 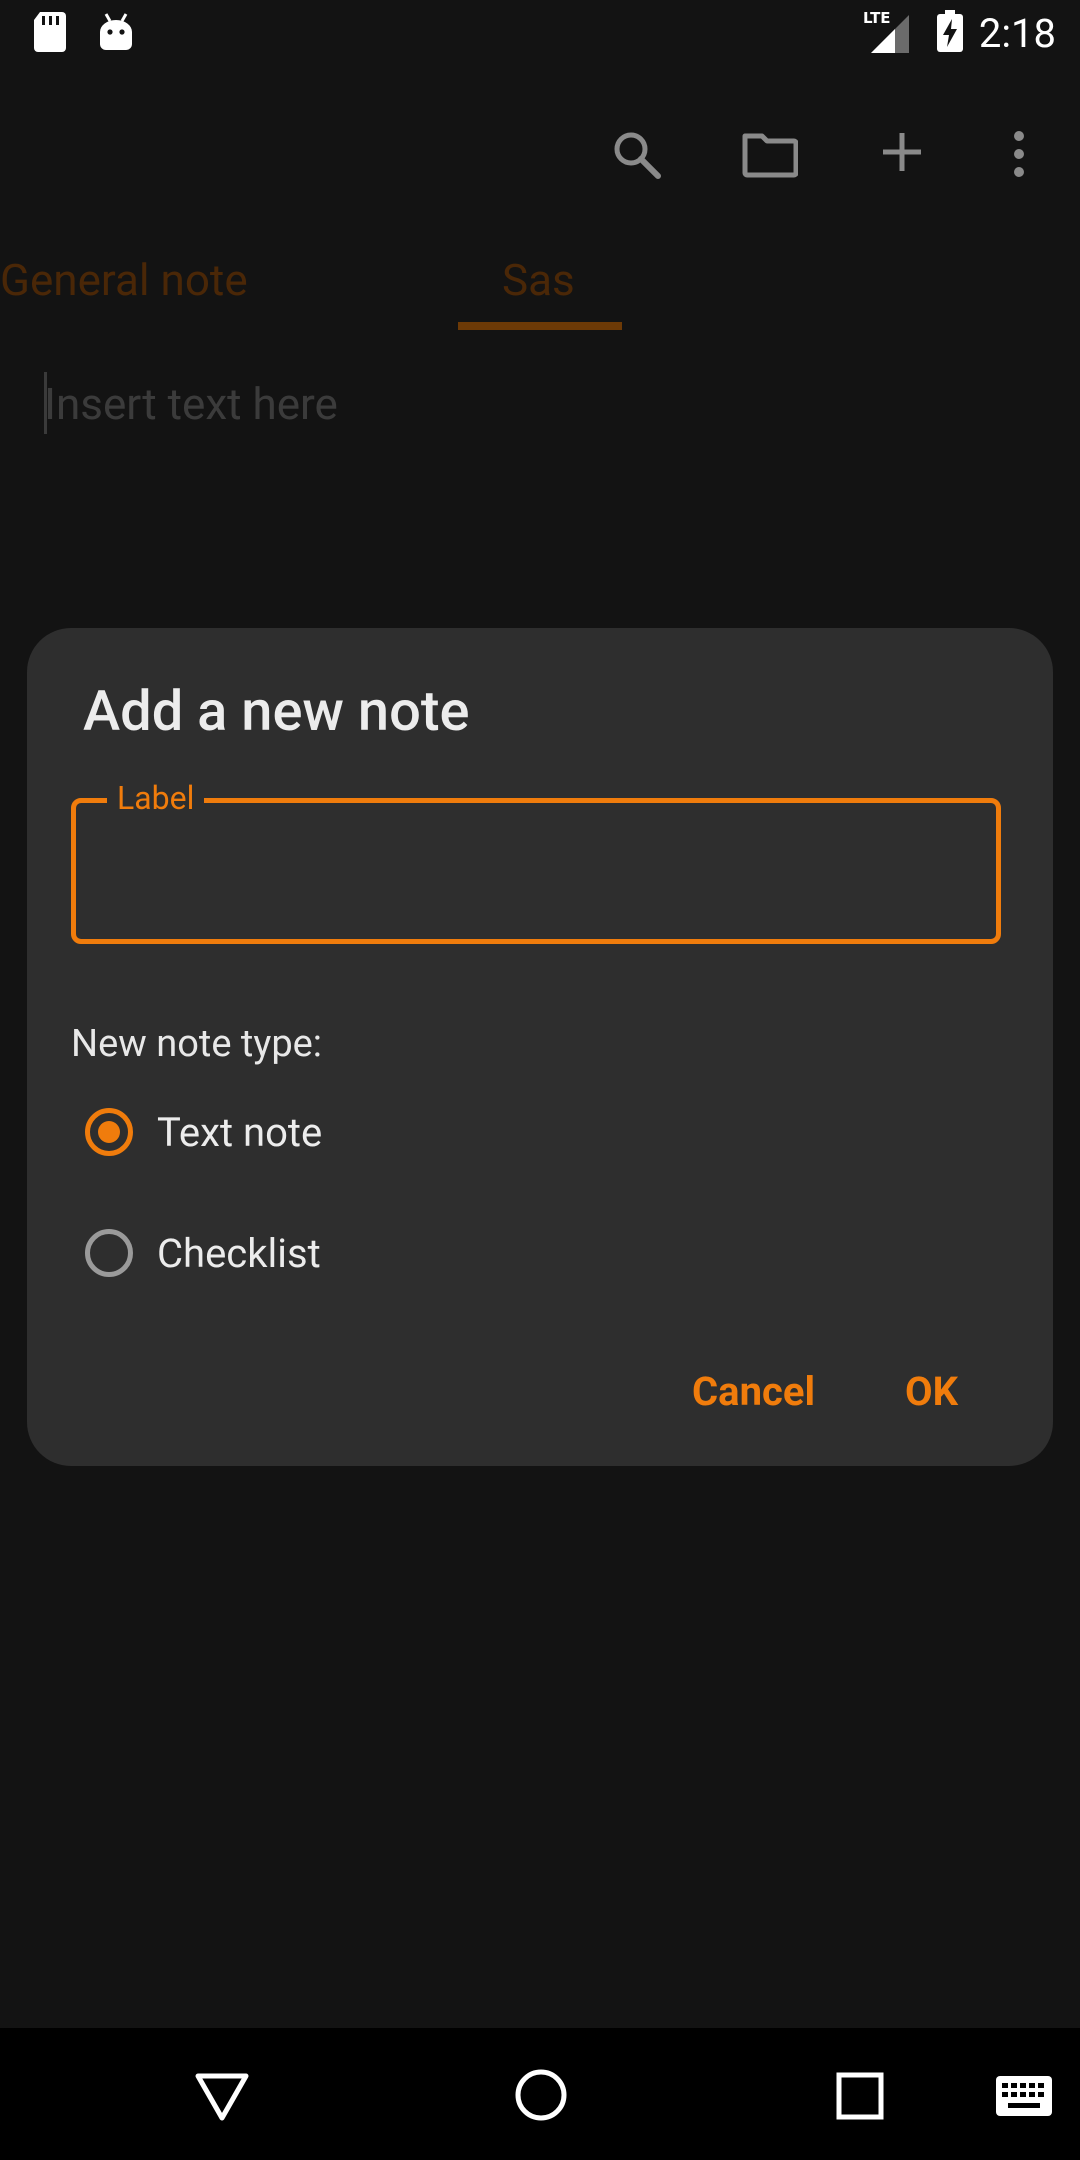 What do you see at coordinates (540, 154) in the screenshot?
I see `toolbar` at bounding box center [540, 154].